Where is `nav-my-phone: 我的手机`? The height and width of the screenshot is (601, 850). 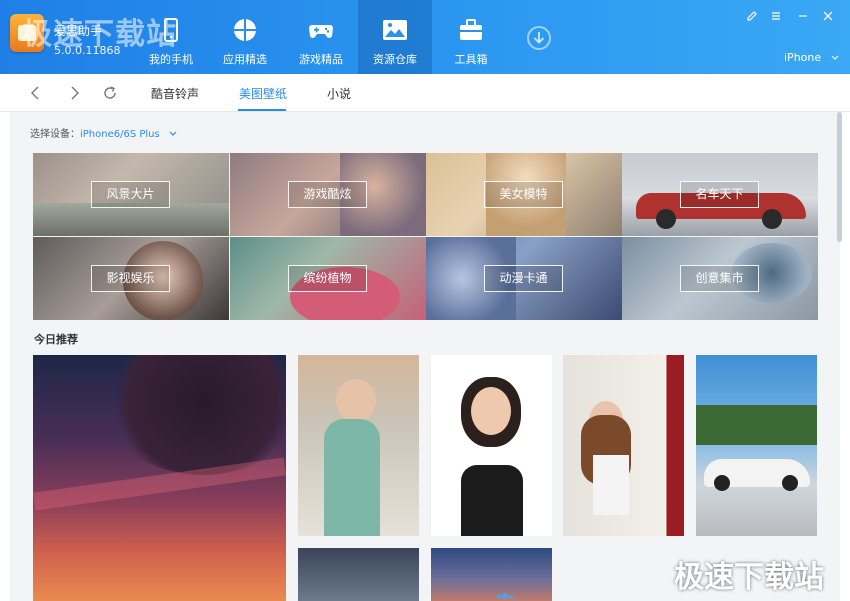 nav-my-phone: 我的手机 is located at coordinates (171, 37).